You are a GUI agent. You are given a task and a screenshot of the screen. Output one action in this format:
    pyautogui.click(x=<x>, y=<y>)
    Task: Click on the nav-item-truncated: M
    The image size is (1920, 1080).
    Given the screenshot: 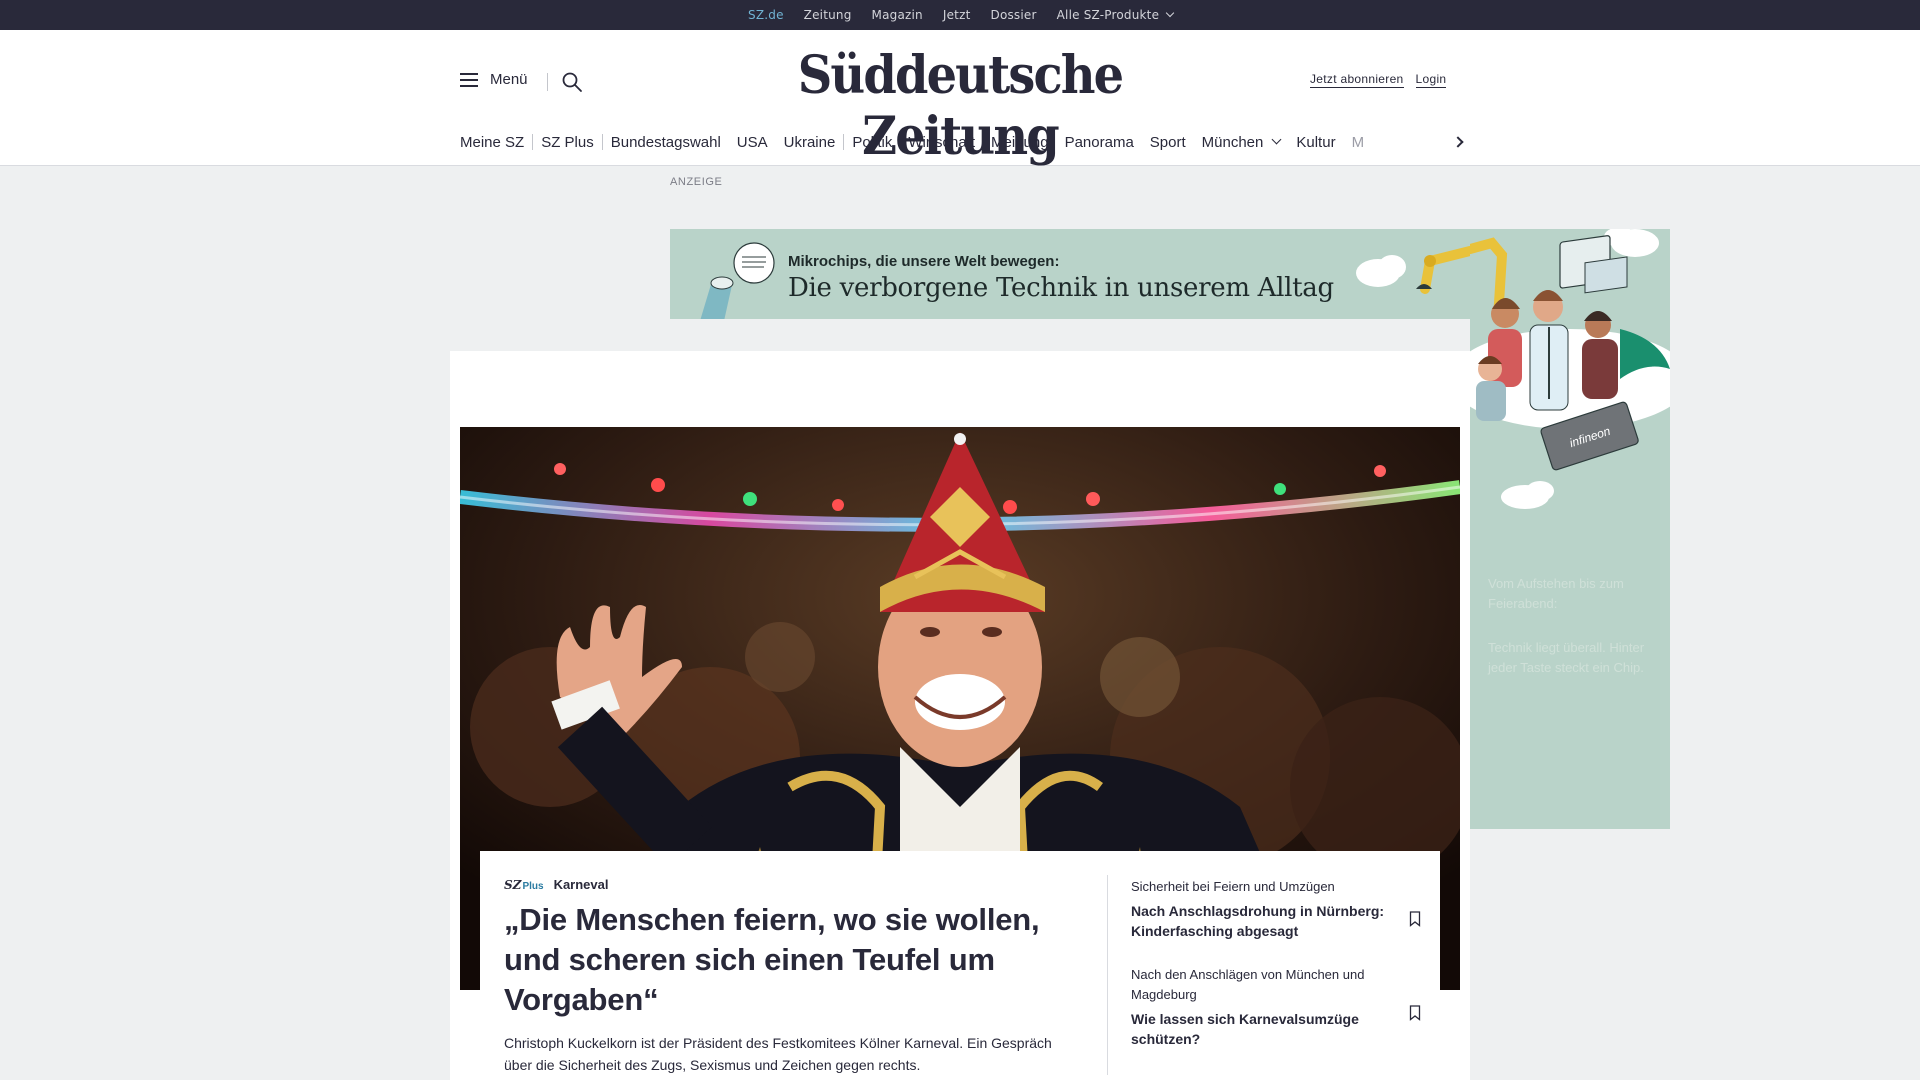 What is the action you would take?
    pyautogui.click(x=1358, y=142)
    